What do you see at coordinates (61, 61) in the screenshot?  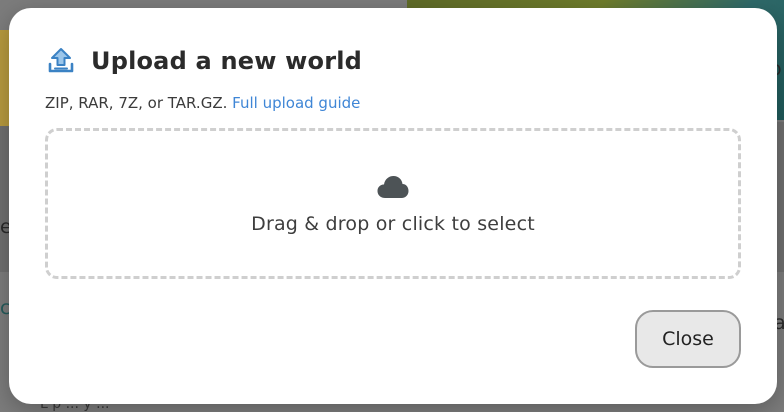 I see `upload-icon` at bounding box center [61, 61].